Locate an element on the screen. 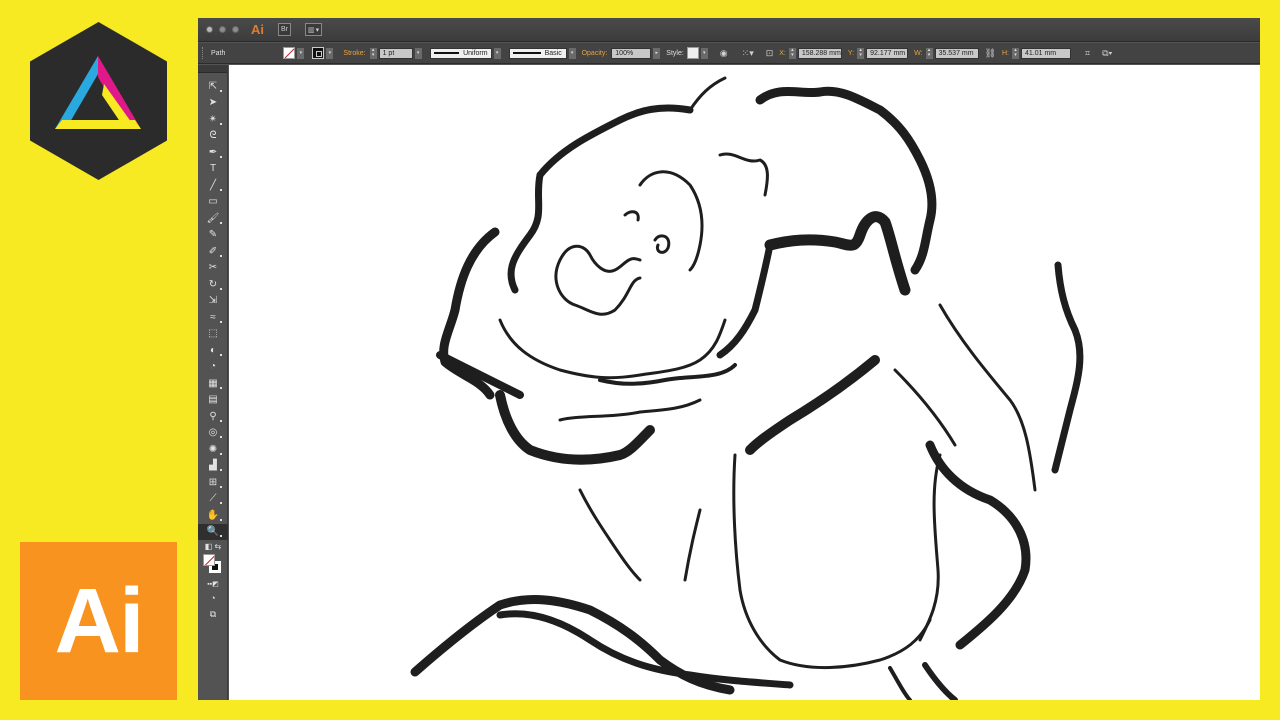 The height and width of the screenshot is (720, 1280). w-label: W: is located at coordinates (918, 53).